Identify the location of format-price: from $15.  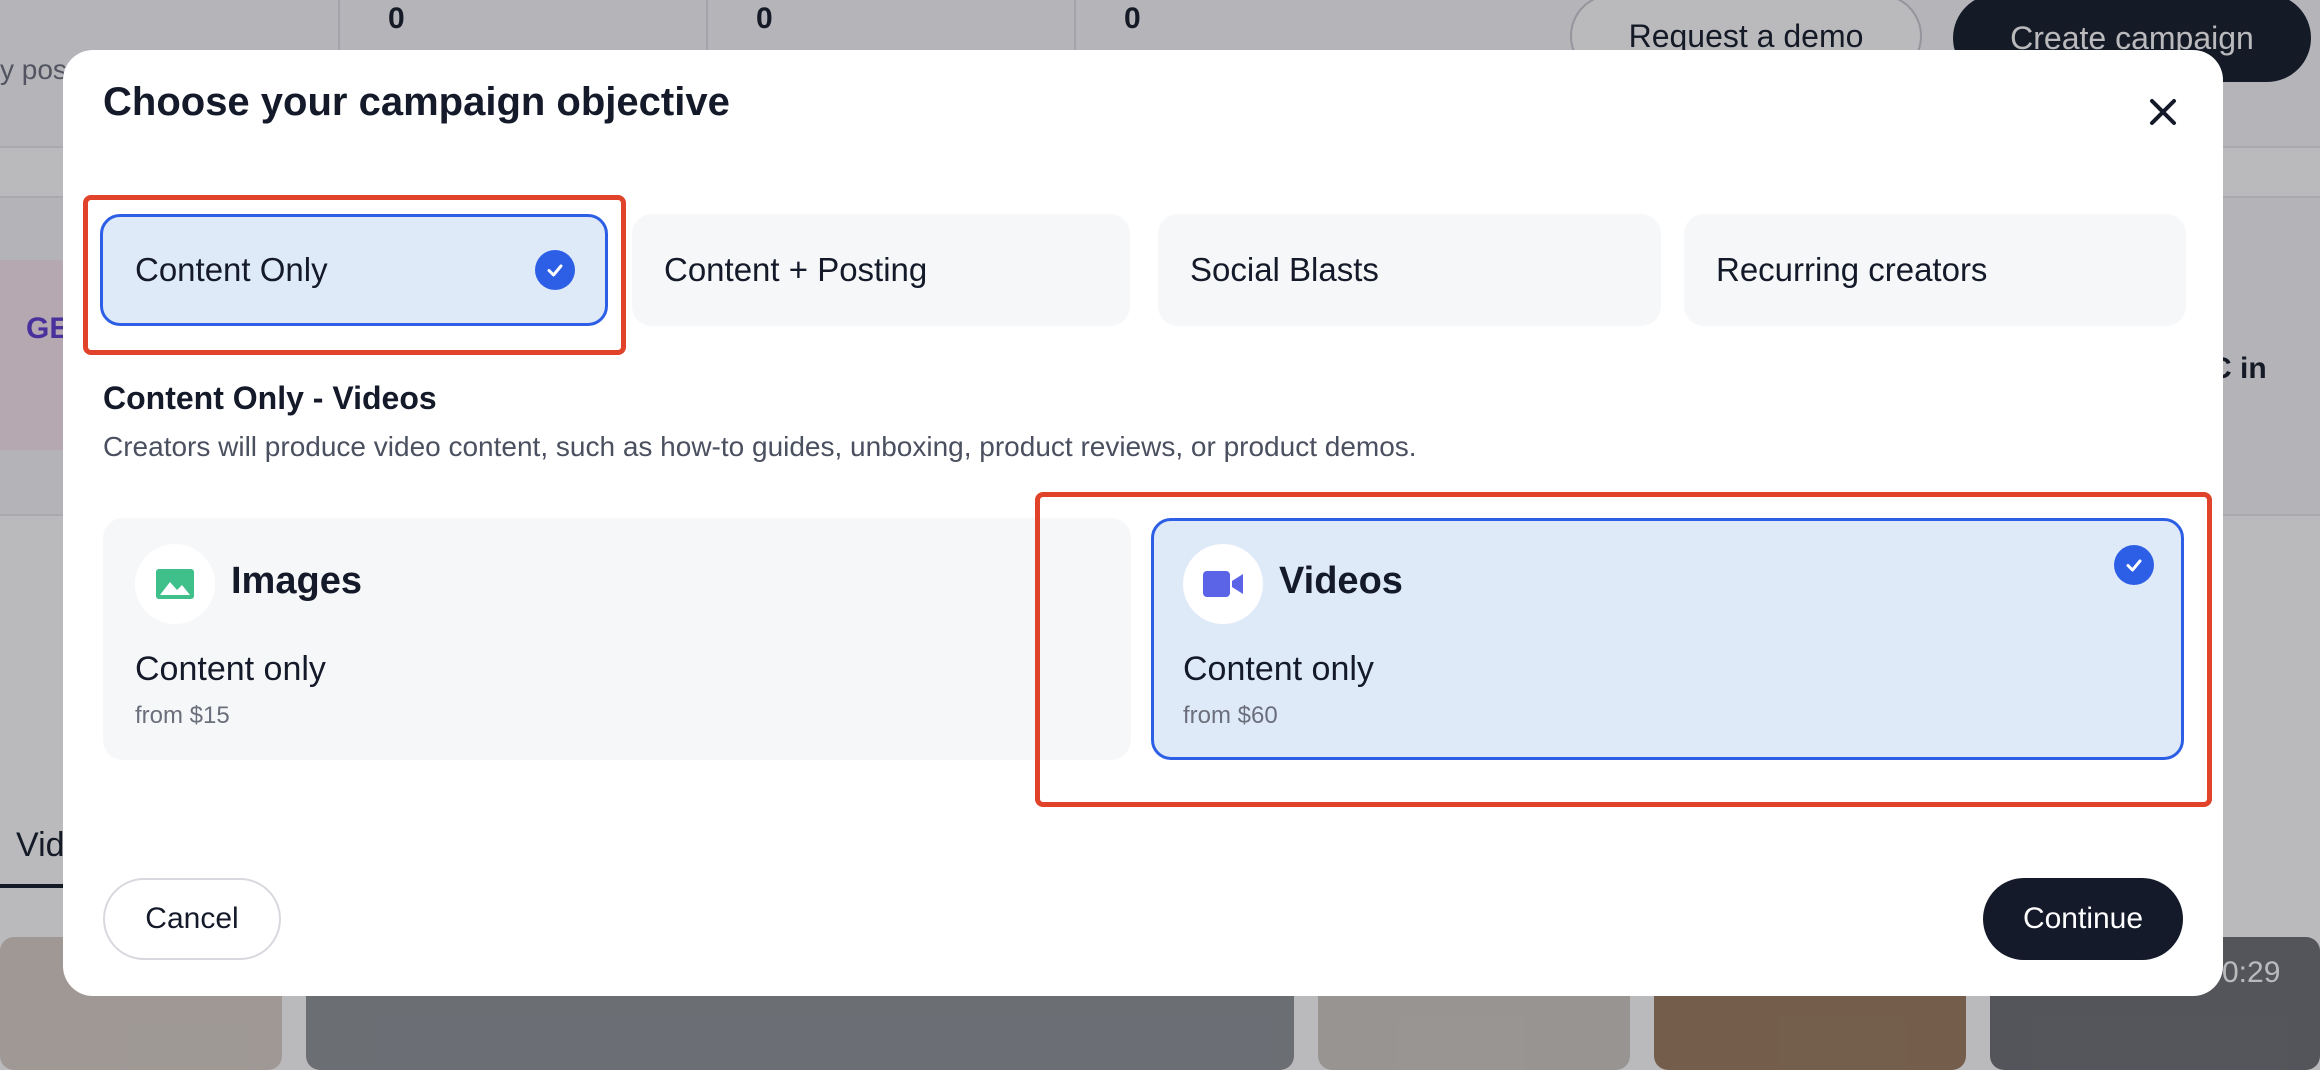
(182, 715).